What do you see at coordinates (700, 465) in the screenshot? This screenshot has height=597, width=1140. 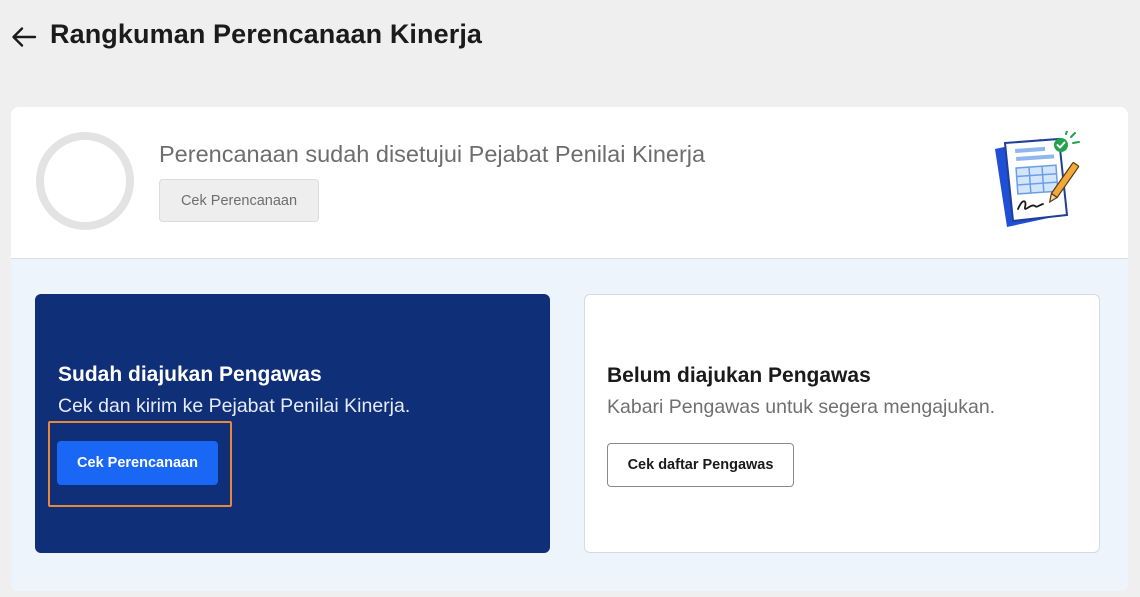 I see `check-supervisor-list-button: Cek daftar Pengawas` at bounding box center [700, 465].